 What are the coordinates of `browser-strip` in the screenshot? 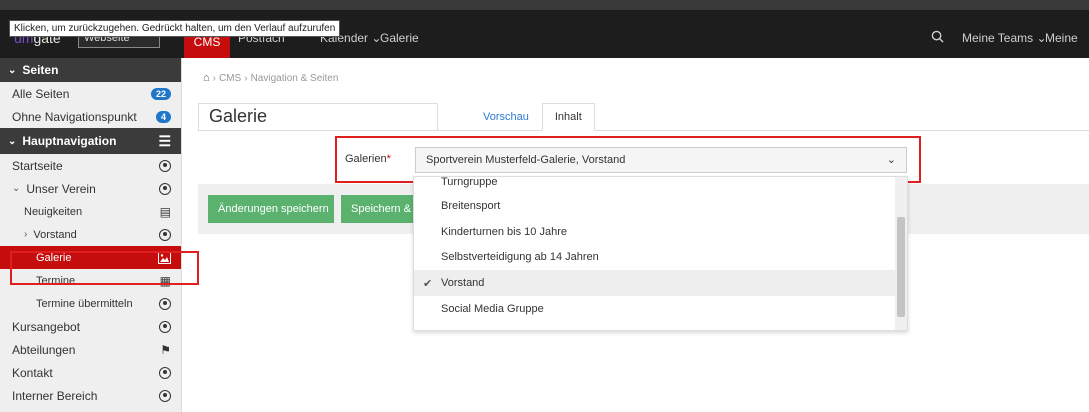 It's located at (544, 5).